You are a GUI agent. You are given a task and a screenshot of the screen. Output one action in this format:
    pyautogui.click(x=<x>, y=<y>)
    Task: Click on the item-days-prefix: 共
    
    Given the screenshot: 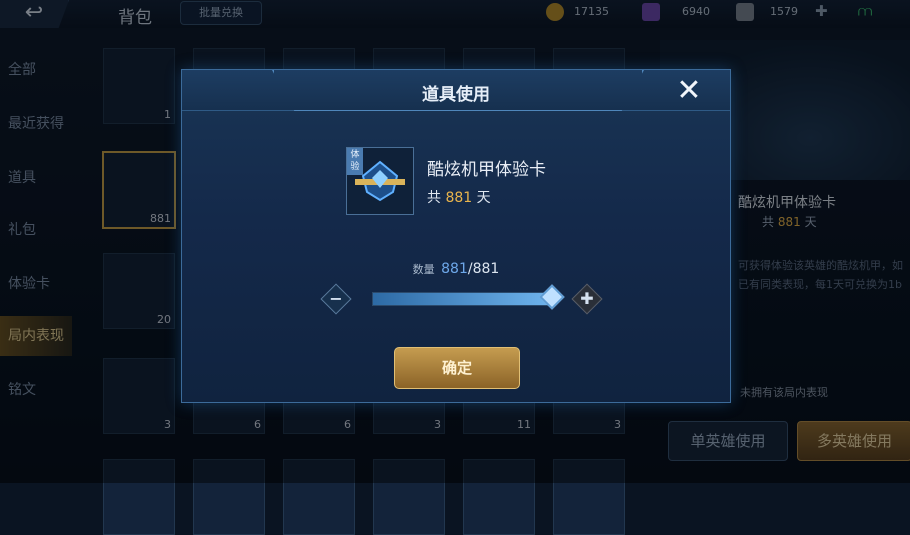 What is the action you would take?
    pyautogui.click(x=434, y=198)
    